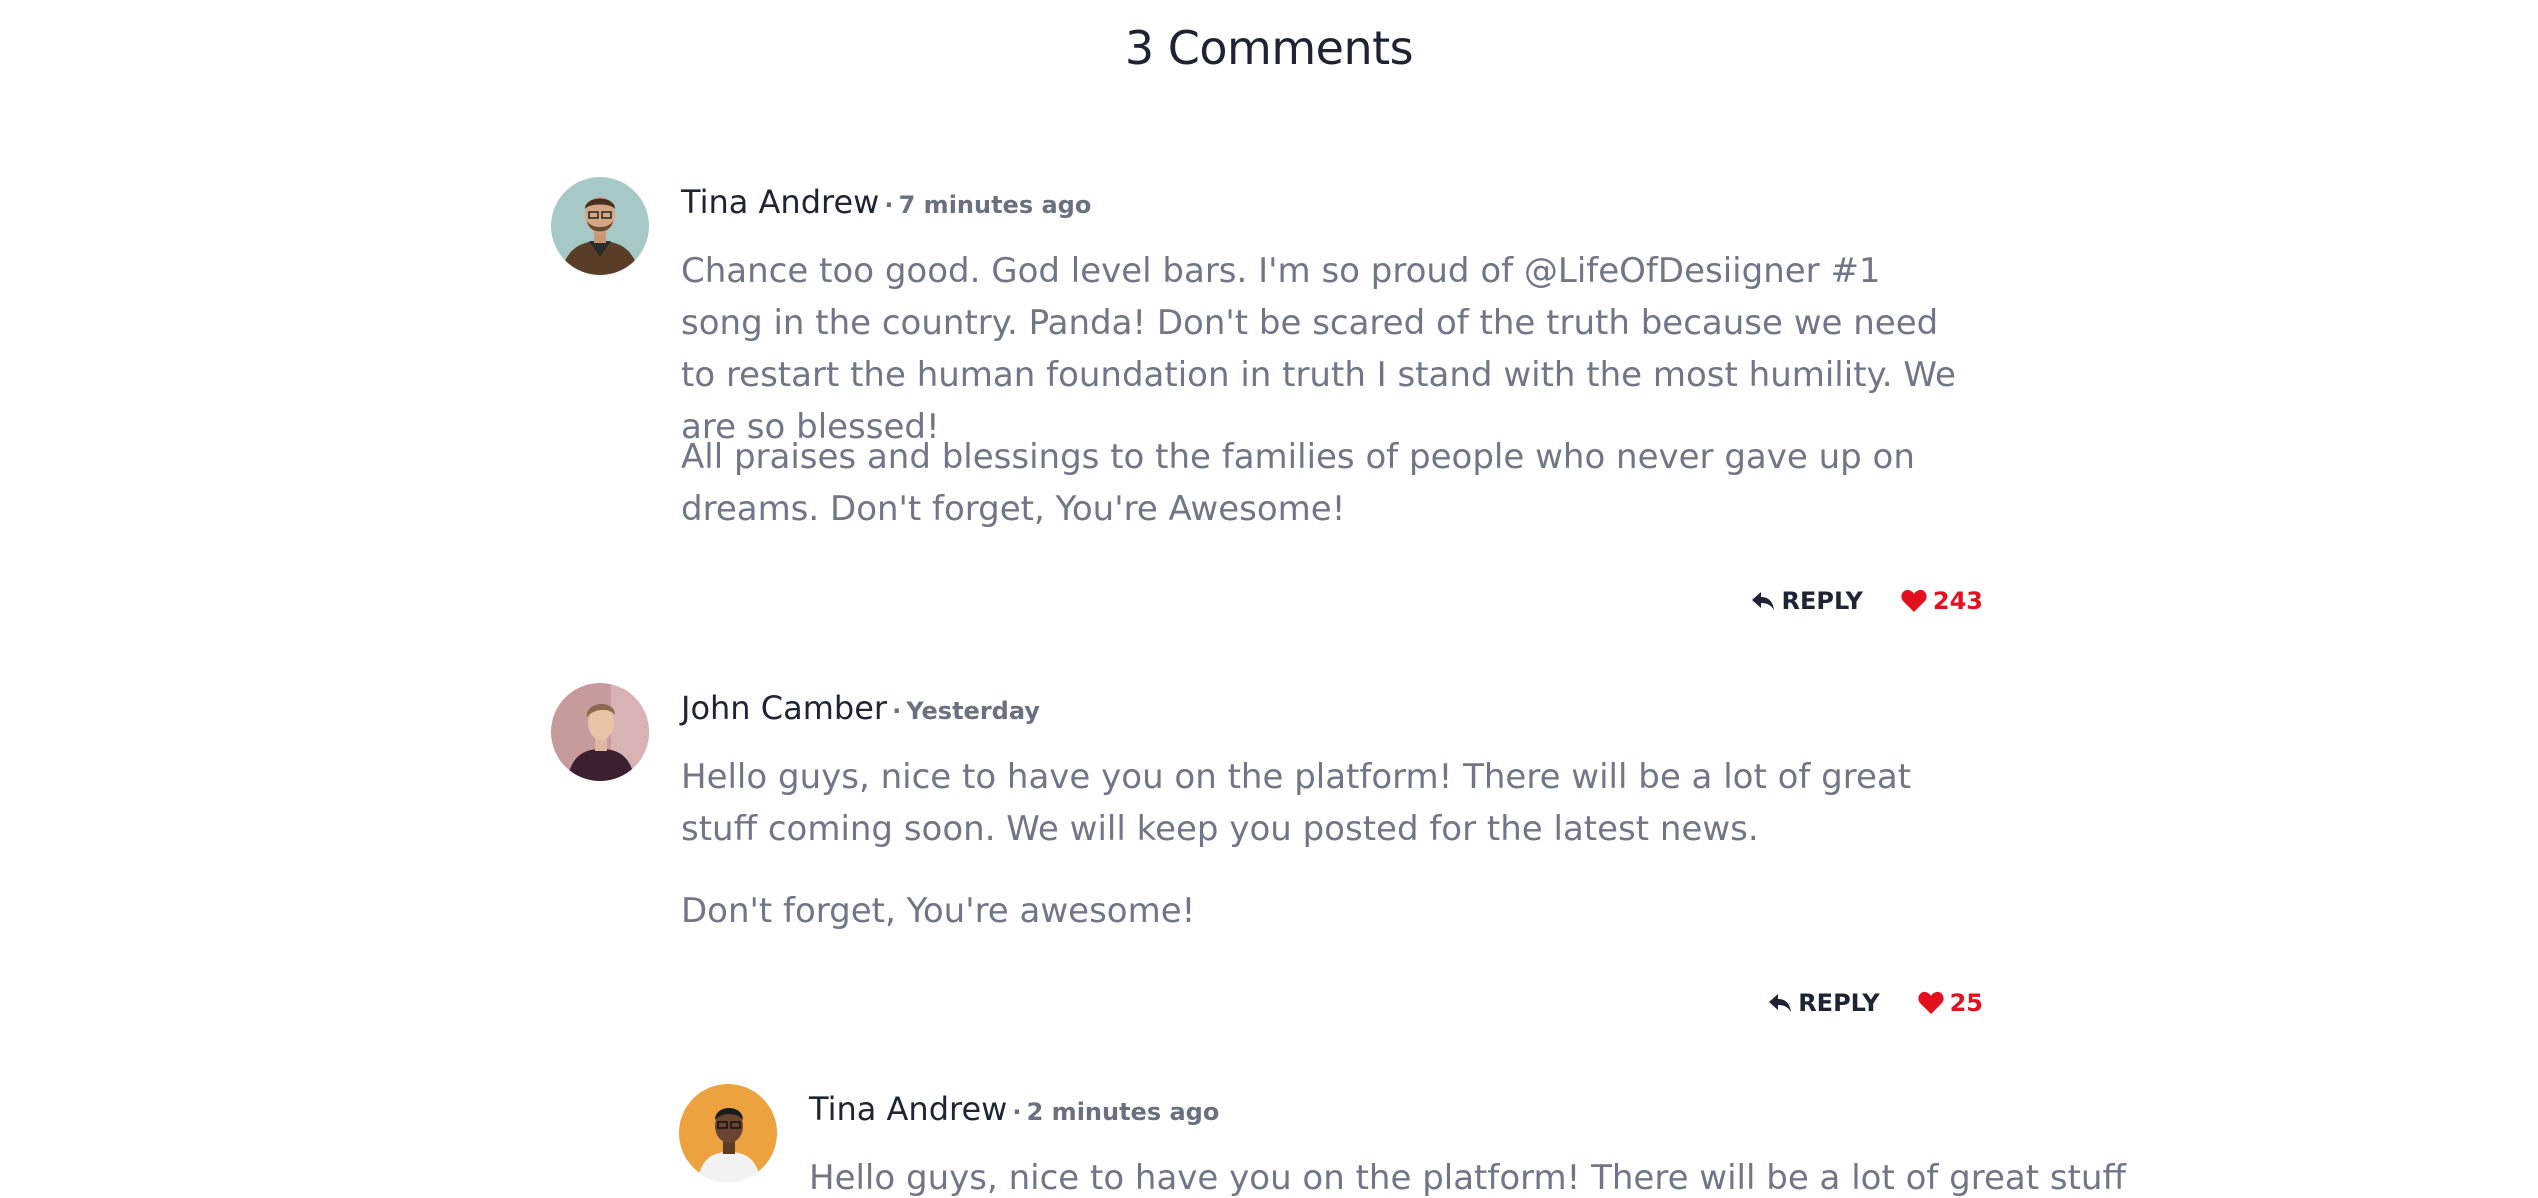 The height and width of the screenshot is (1198, 2538). I want to click on like-button: 25, so click(1950, 1003).